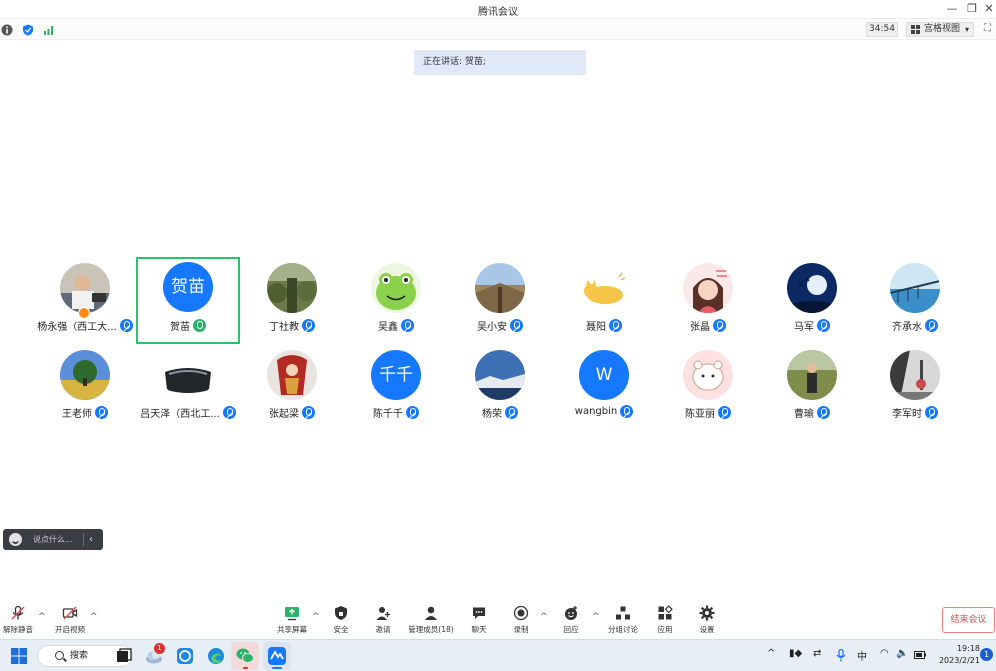  Describe the element at coordinates (396, 375) in the screenshot. I see `avatar: 千千` at that location.